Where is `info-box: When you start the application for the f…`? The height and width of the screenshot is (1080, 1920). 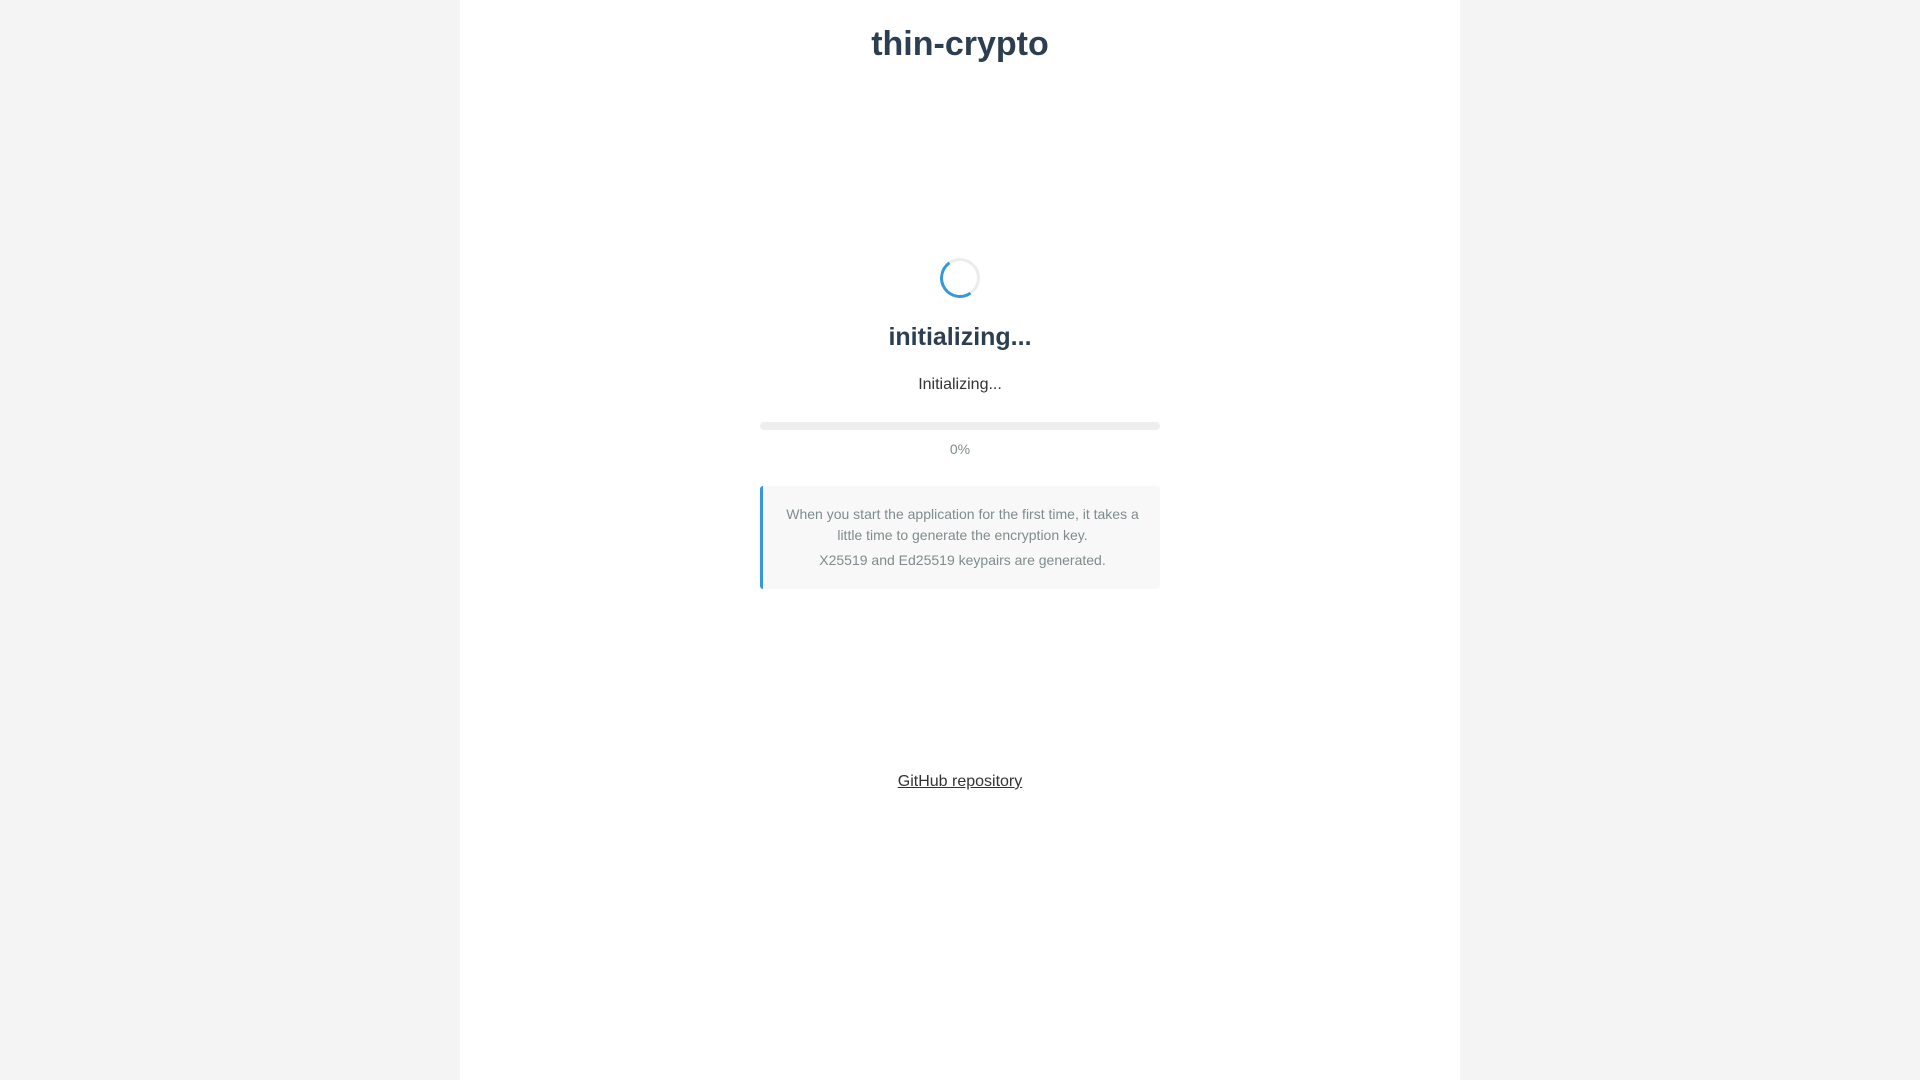 info-box: When you start the application for the f… is located at coordinates (960, 537).